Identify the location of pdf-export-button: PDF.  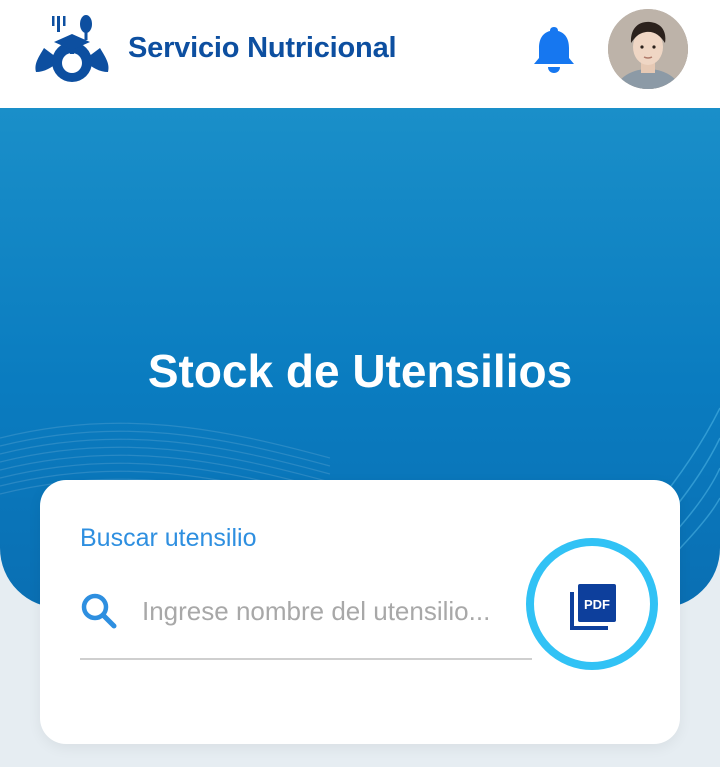
(592, 604).